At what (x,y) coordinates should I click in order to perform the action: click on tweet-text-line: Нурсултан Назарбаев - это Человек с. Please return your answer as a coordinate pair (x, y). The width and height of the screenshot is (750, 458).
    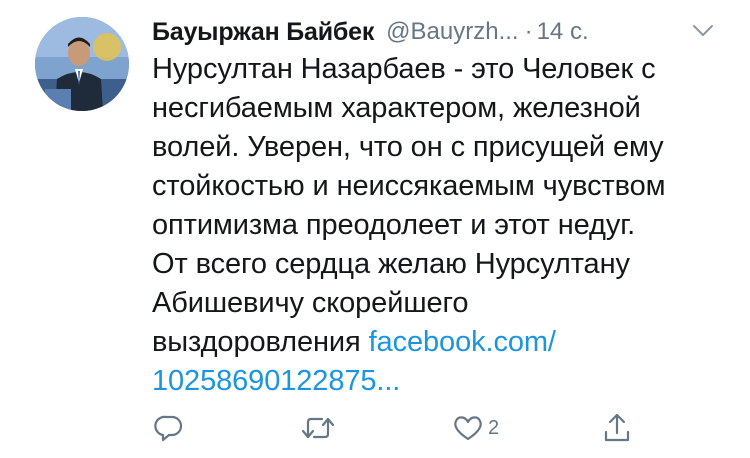
    Looking at the image, I should click on (404, 69).